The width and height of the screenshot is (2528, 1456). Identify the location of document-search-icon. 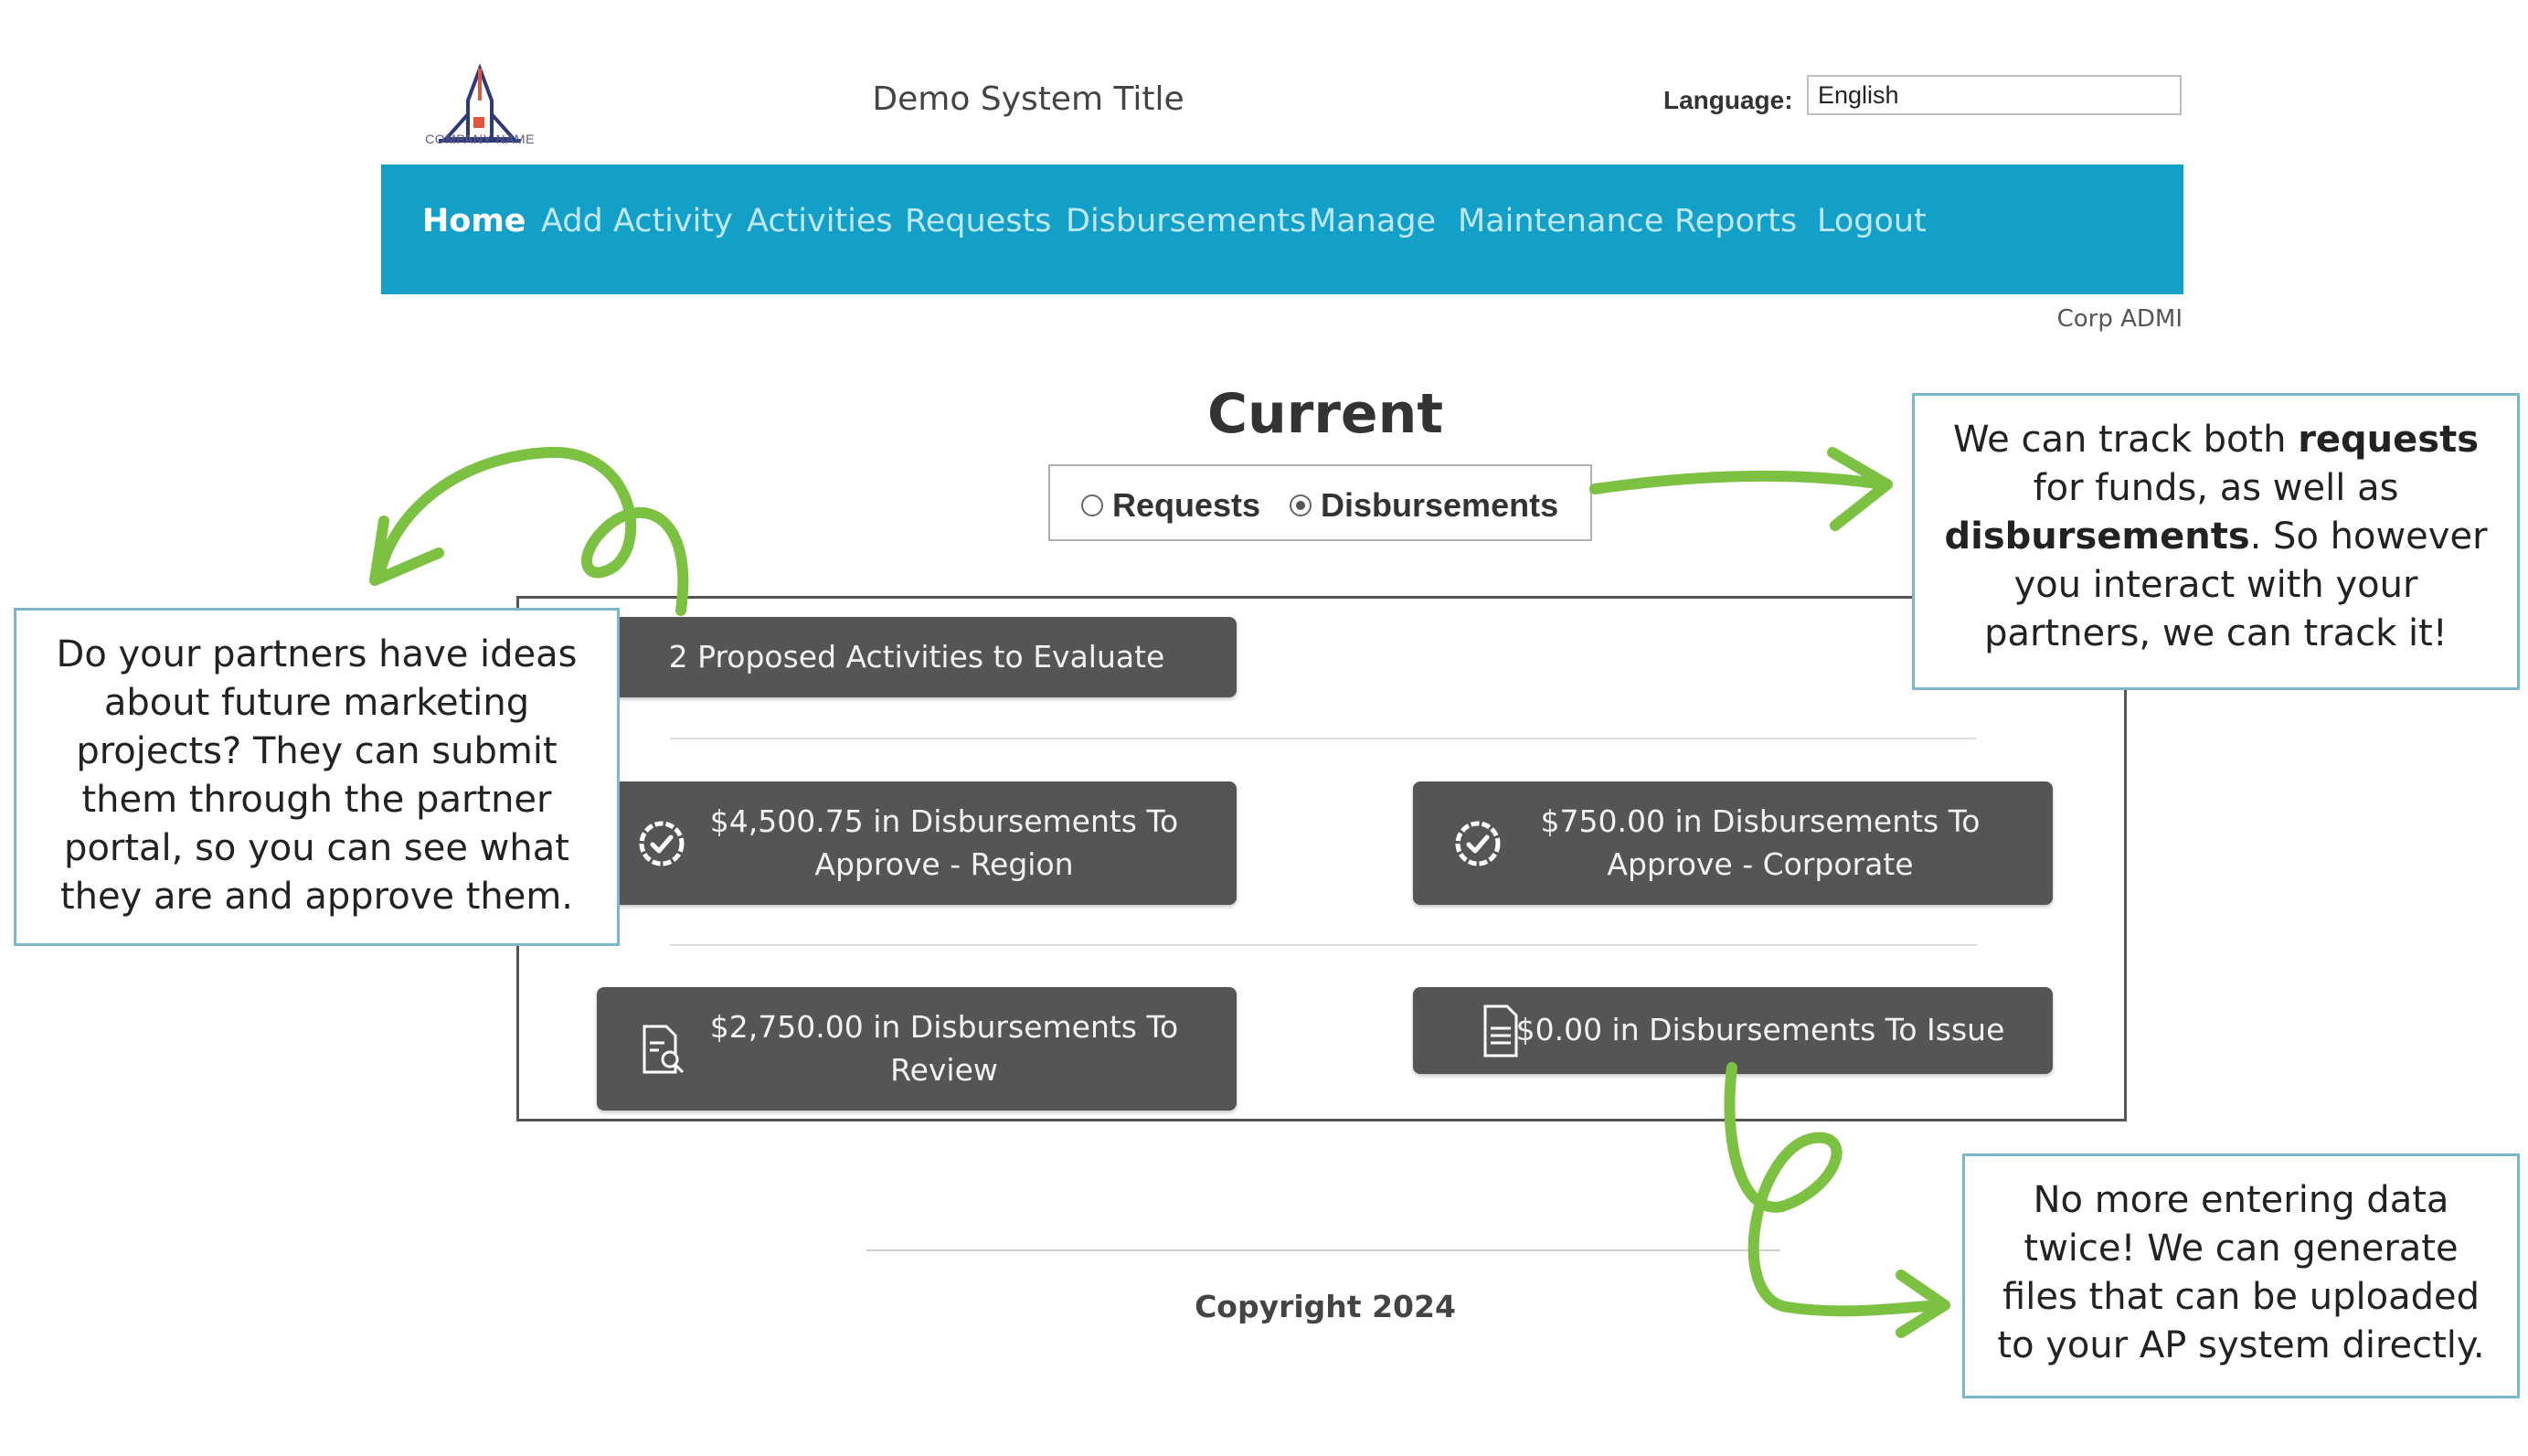
(664, 1049).